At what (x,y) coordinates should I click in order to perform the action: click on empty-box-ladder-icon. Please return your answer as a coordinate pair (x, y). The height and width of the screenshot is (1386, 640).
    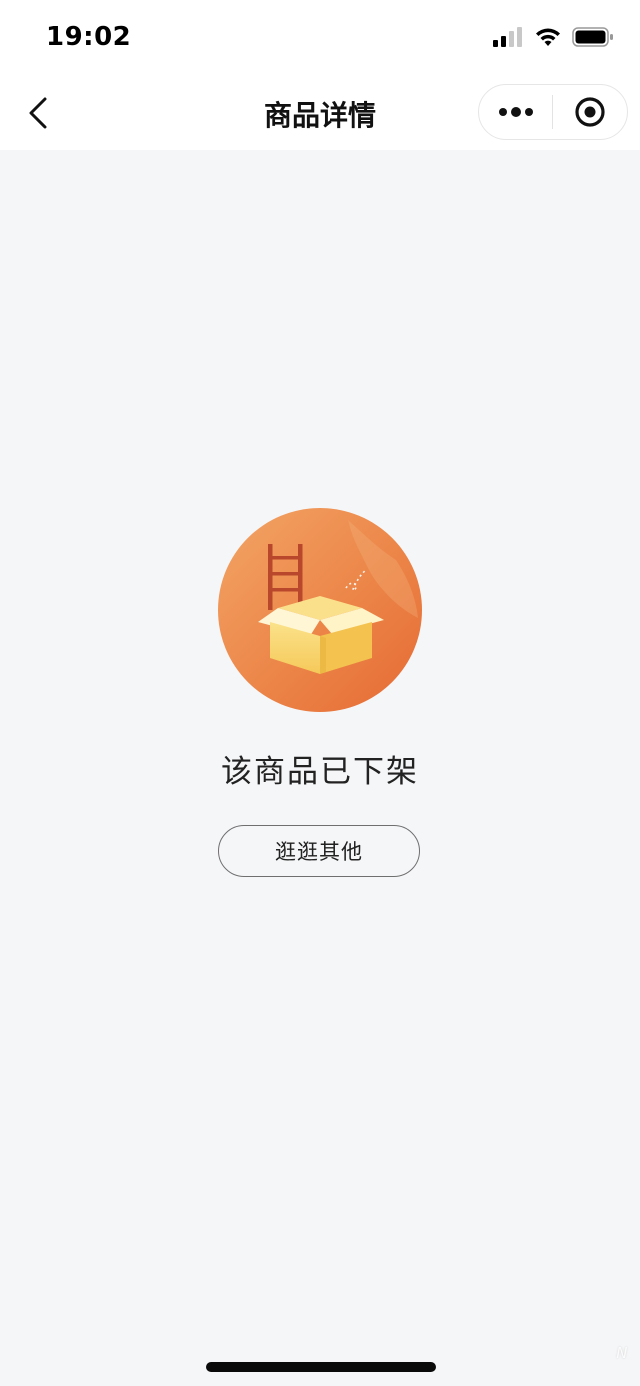
    Looking at the image, I should click on (320, 610).